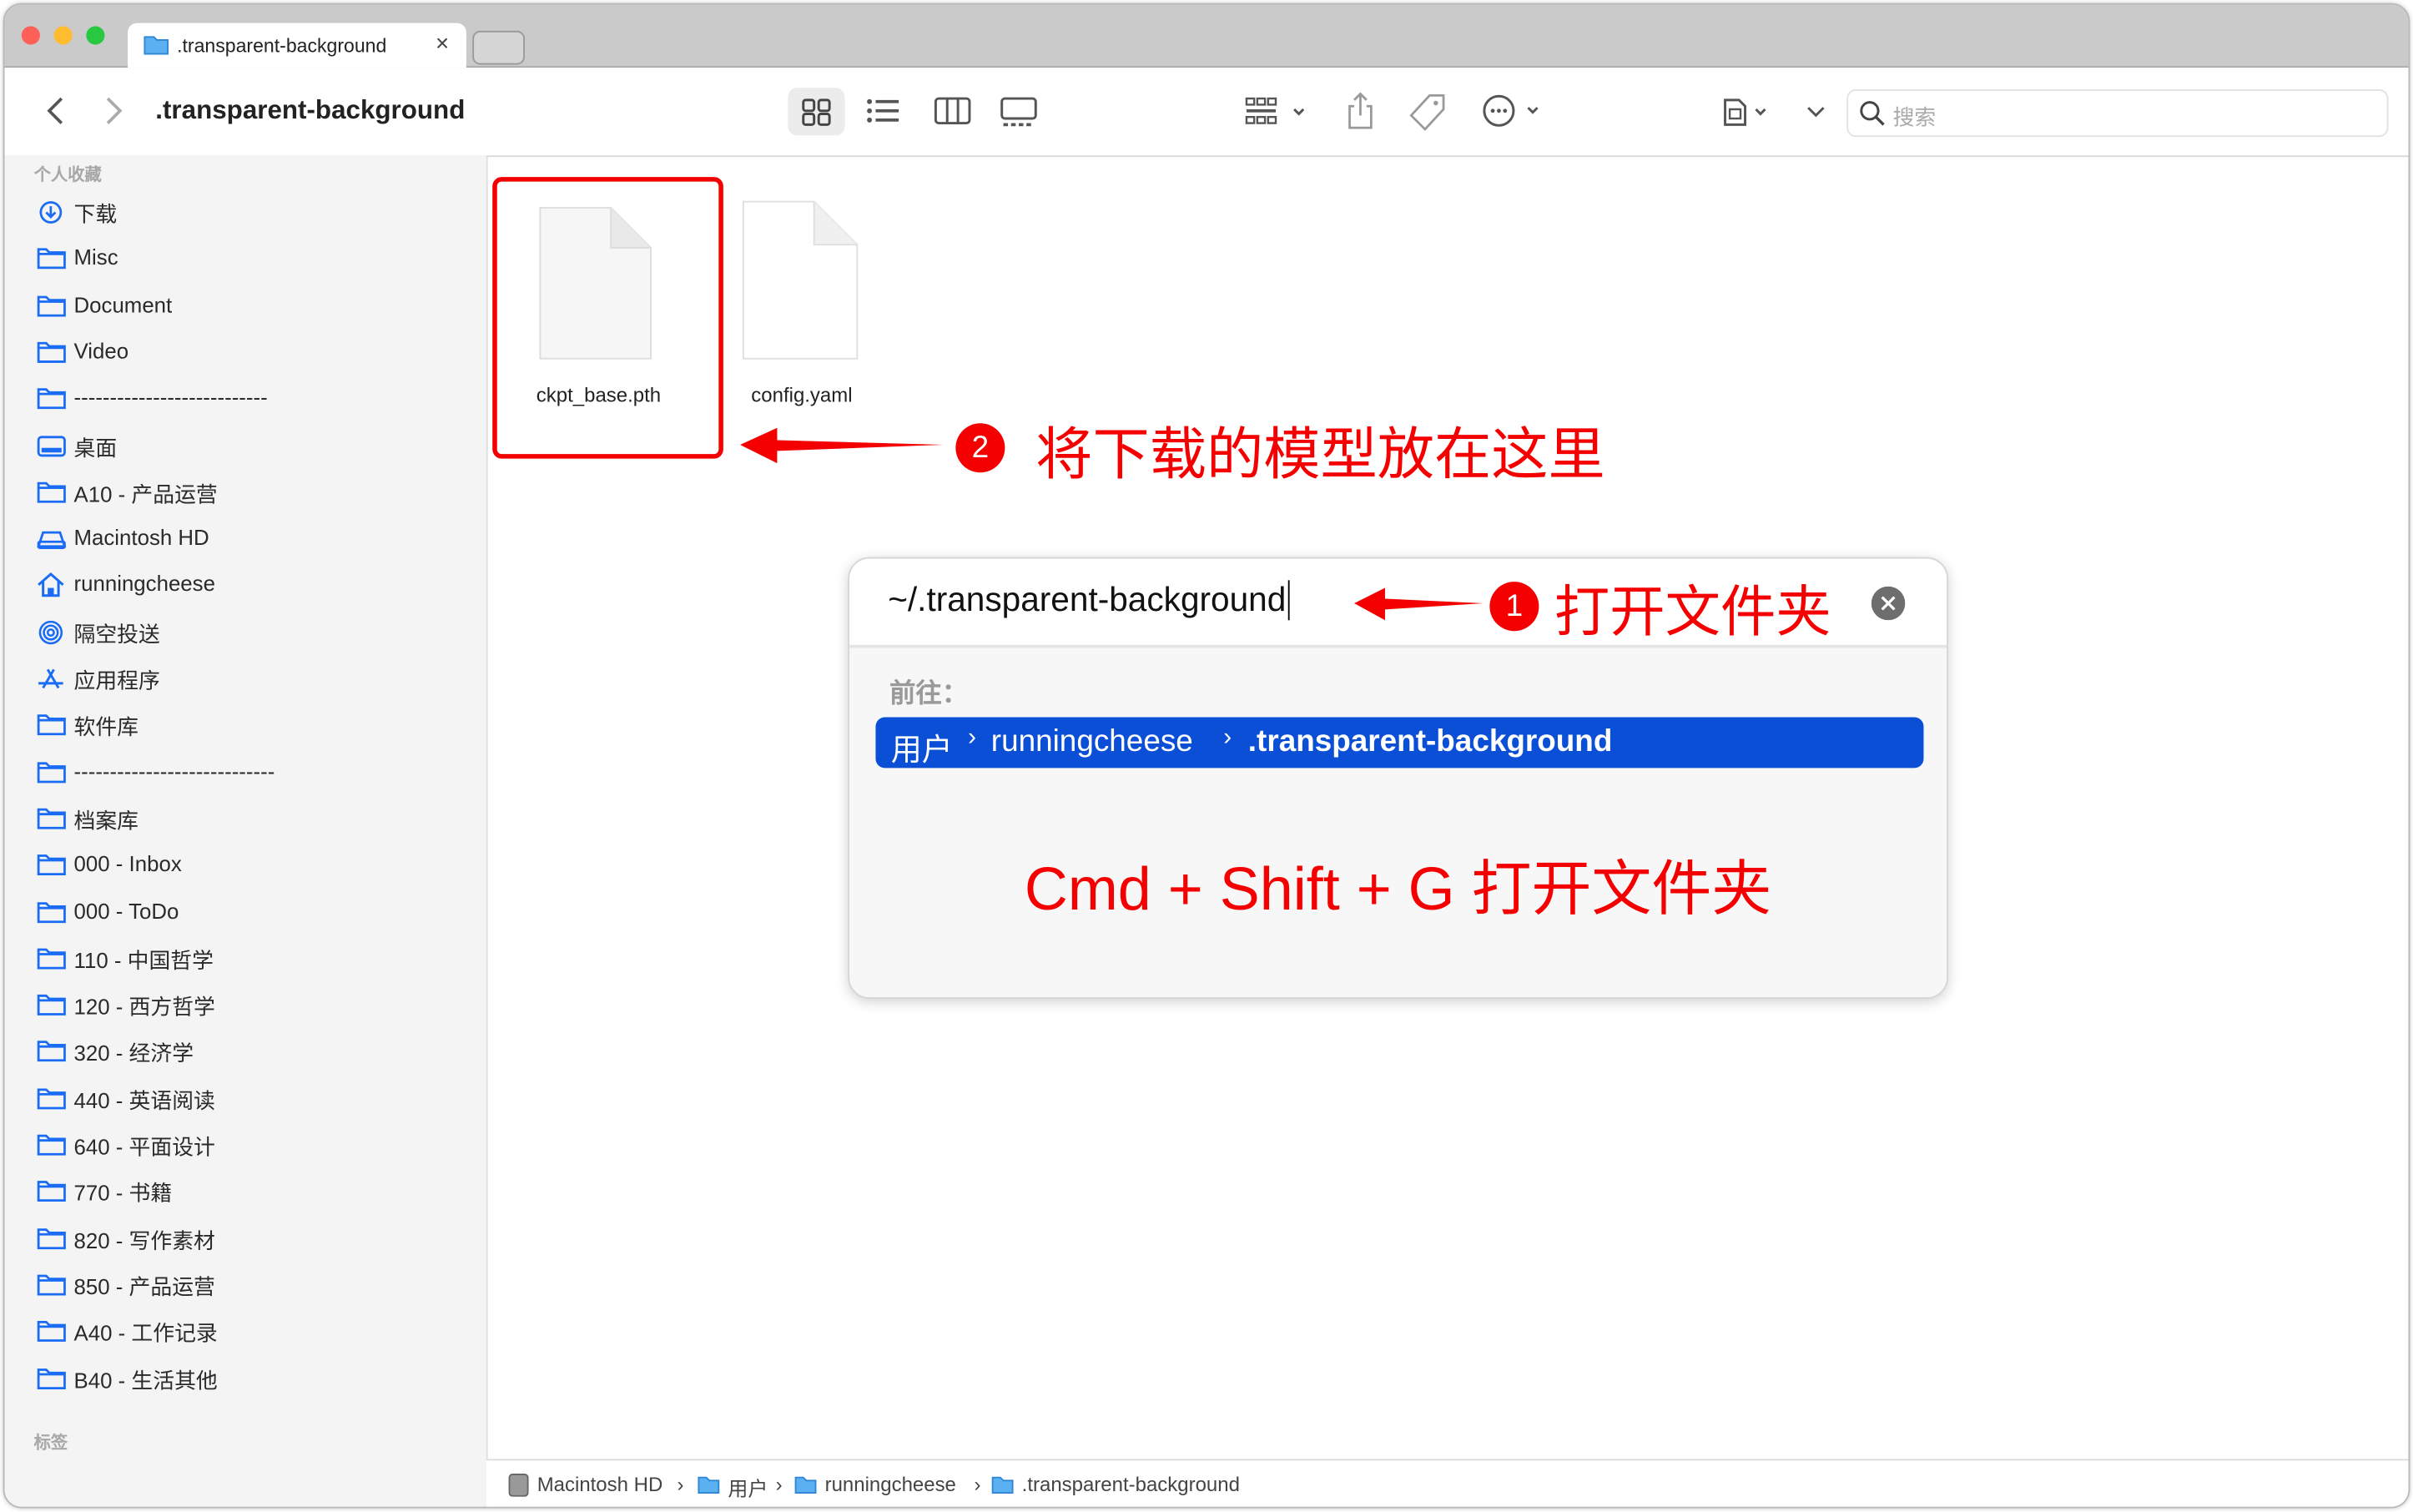  Describe the element at coordinates (257, 725) in the screenshot. I see `sidebar-item: 软件库` at that location.